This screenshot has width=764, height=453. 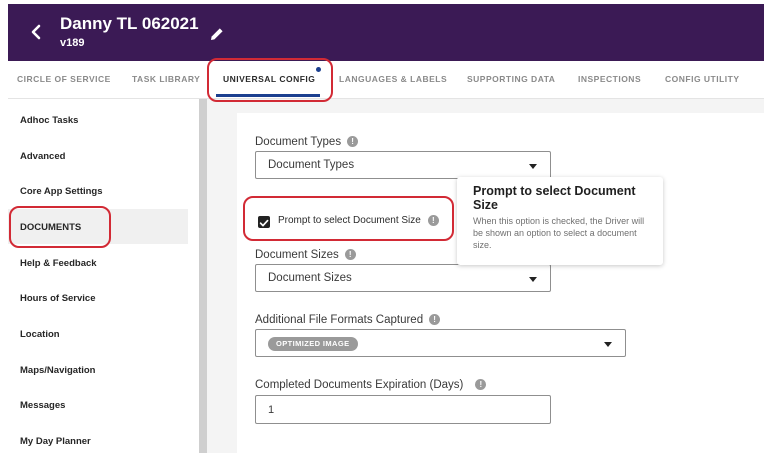 I want to click on tooltip-title: Prompt to select Document Size, so click(x=554, y=198).